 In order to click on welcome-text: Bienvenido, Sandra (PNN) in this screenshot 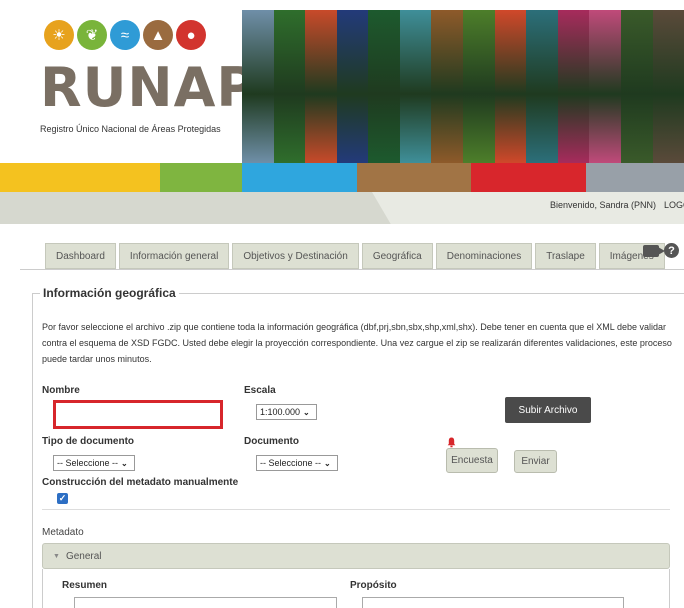, I will do `click(603, 205)`.